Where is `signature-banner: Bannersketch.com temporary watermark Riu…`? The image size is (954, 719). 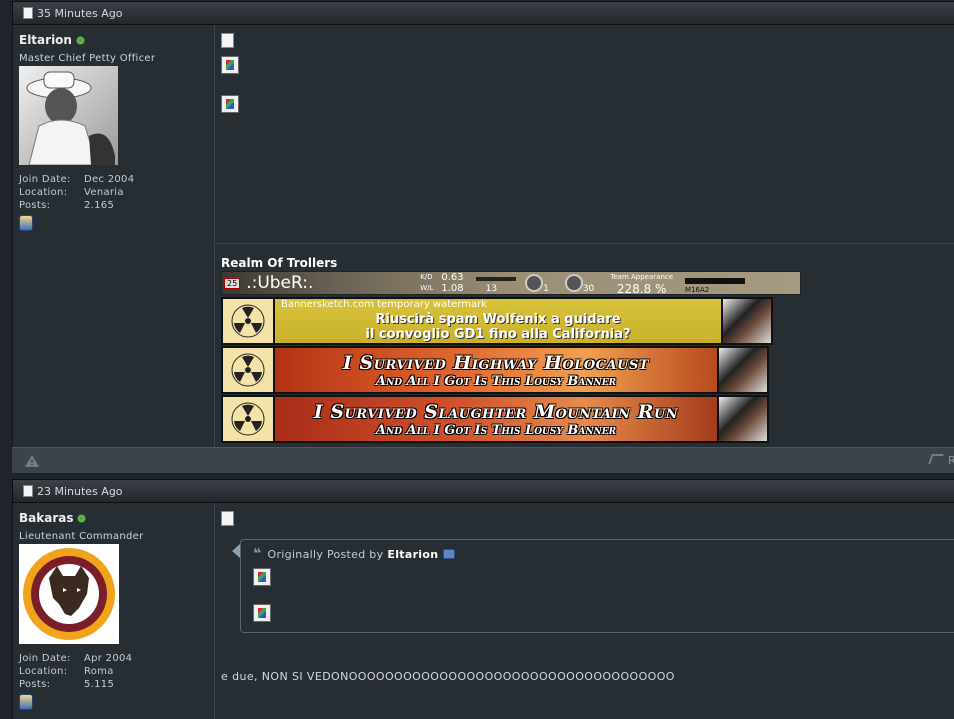 signature-banner: Bannersketch.com temporary watermark Riu… is located at coordinates (497, 321).